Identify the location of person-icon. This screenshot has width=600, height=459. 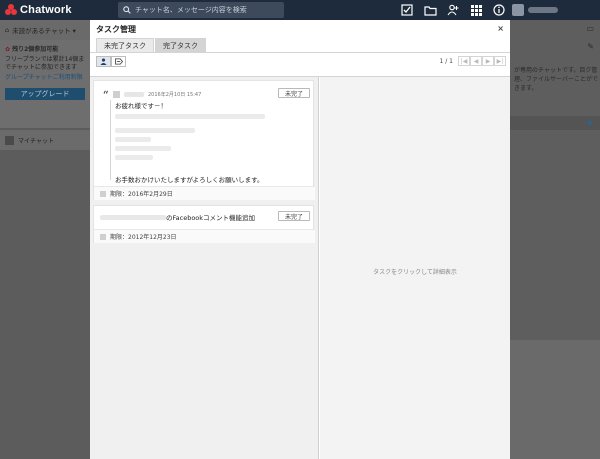
(103, 61).